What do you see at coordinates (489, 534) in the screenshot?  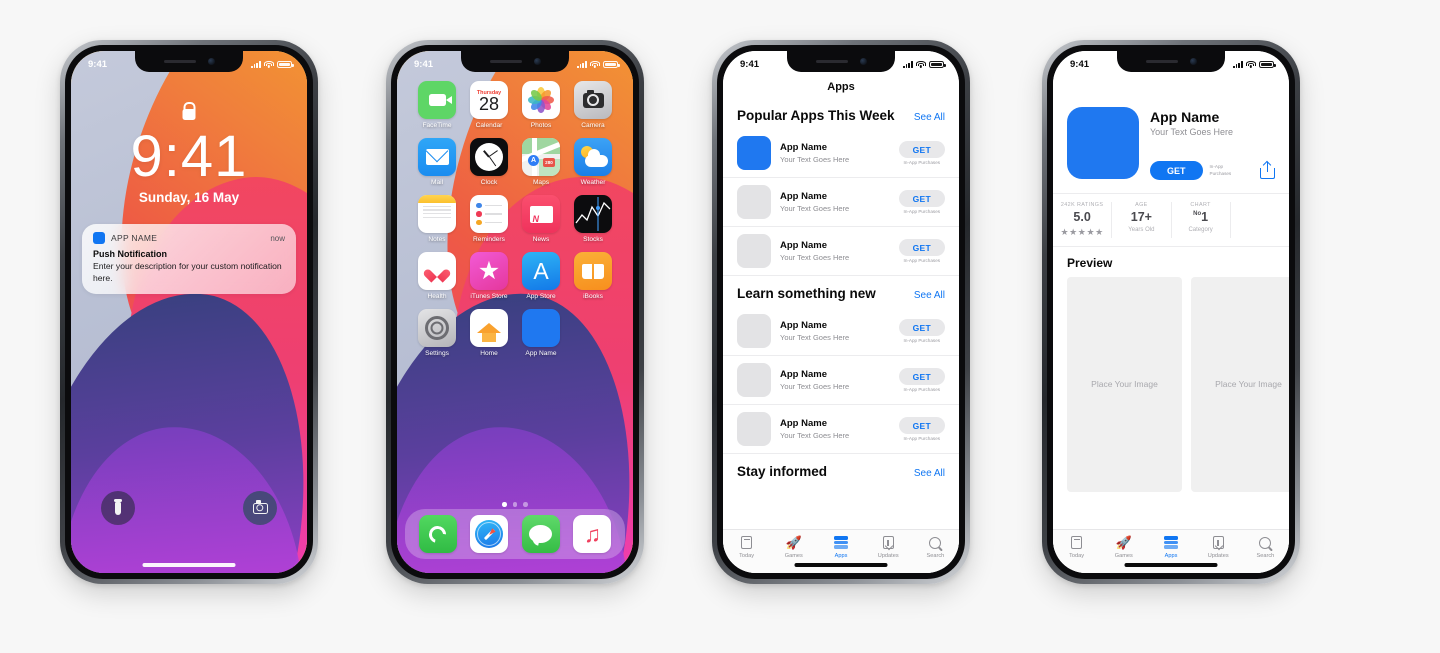 I see `safari-icon` at bounding box center [489, 534].